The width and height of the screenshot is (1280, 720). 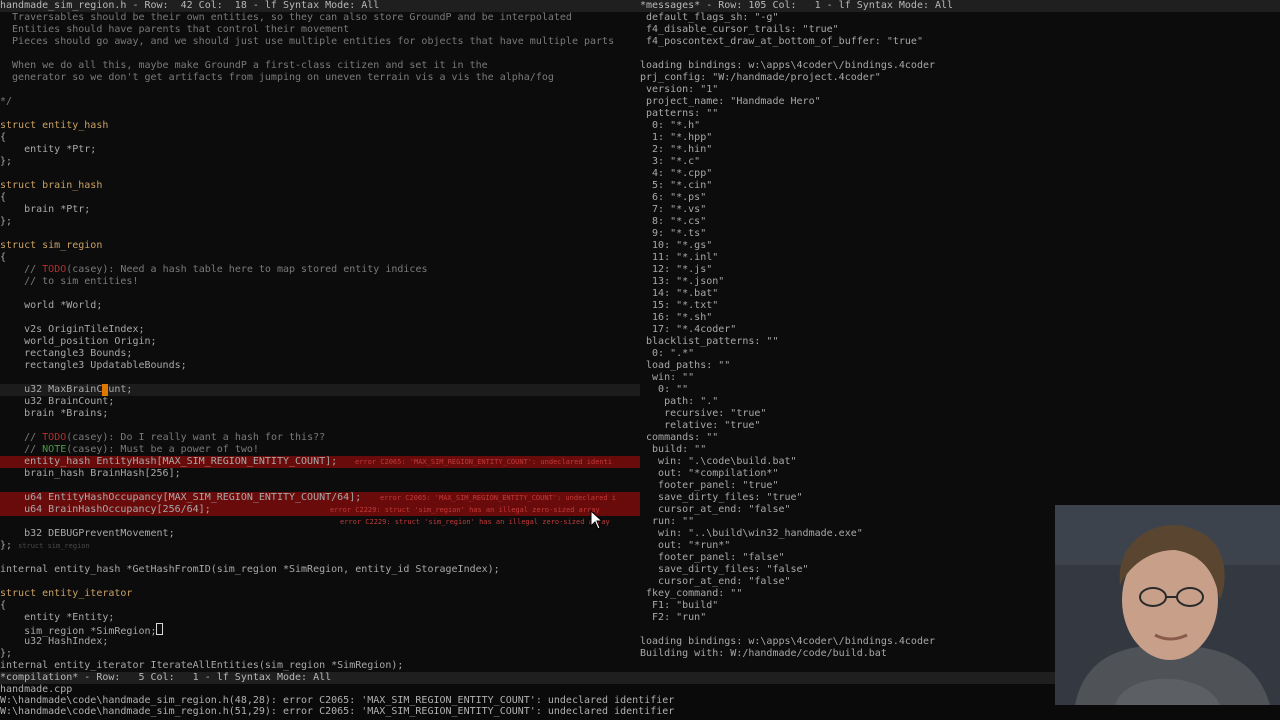 What do you see at coordinates (320, 186) in the screenshot?
I see `code-line: struct brain_hash` at bounding box center [320, 186].